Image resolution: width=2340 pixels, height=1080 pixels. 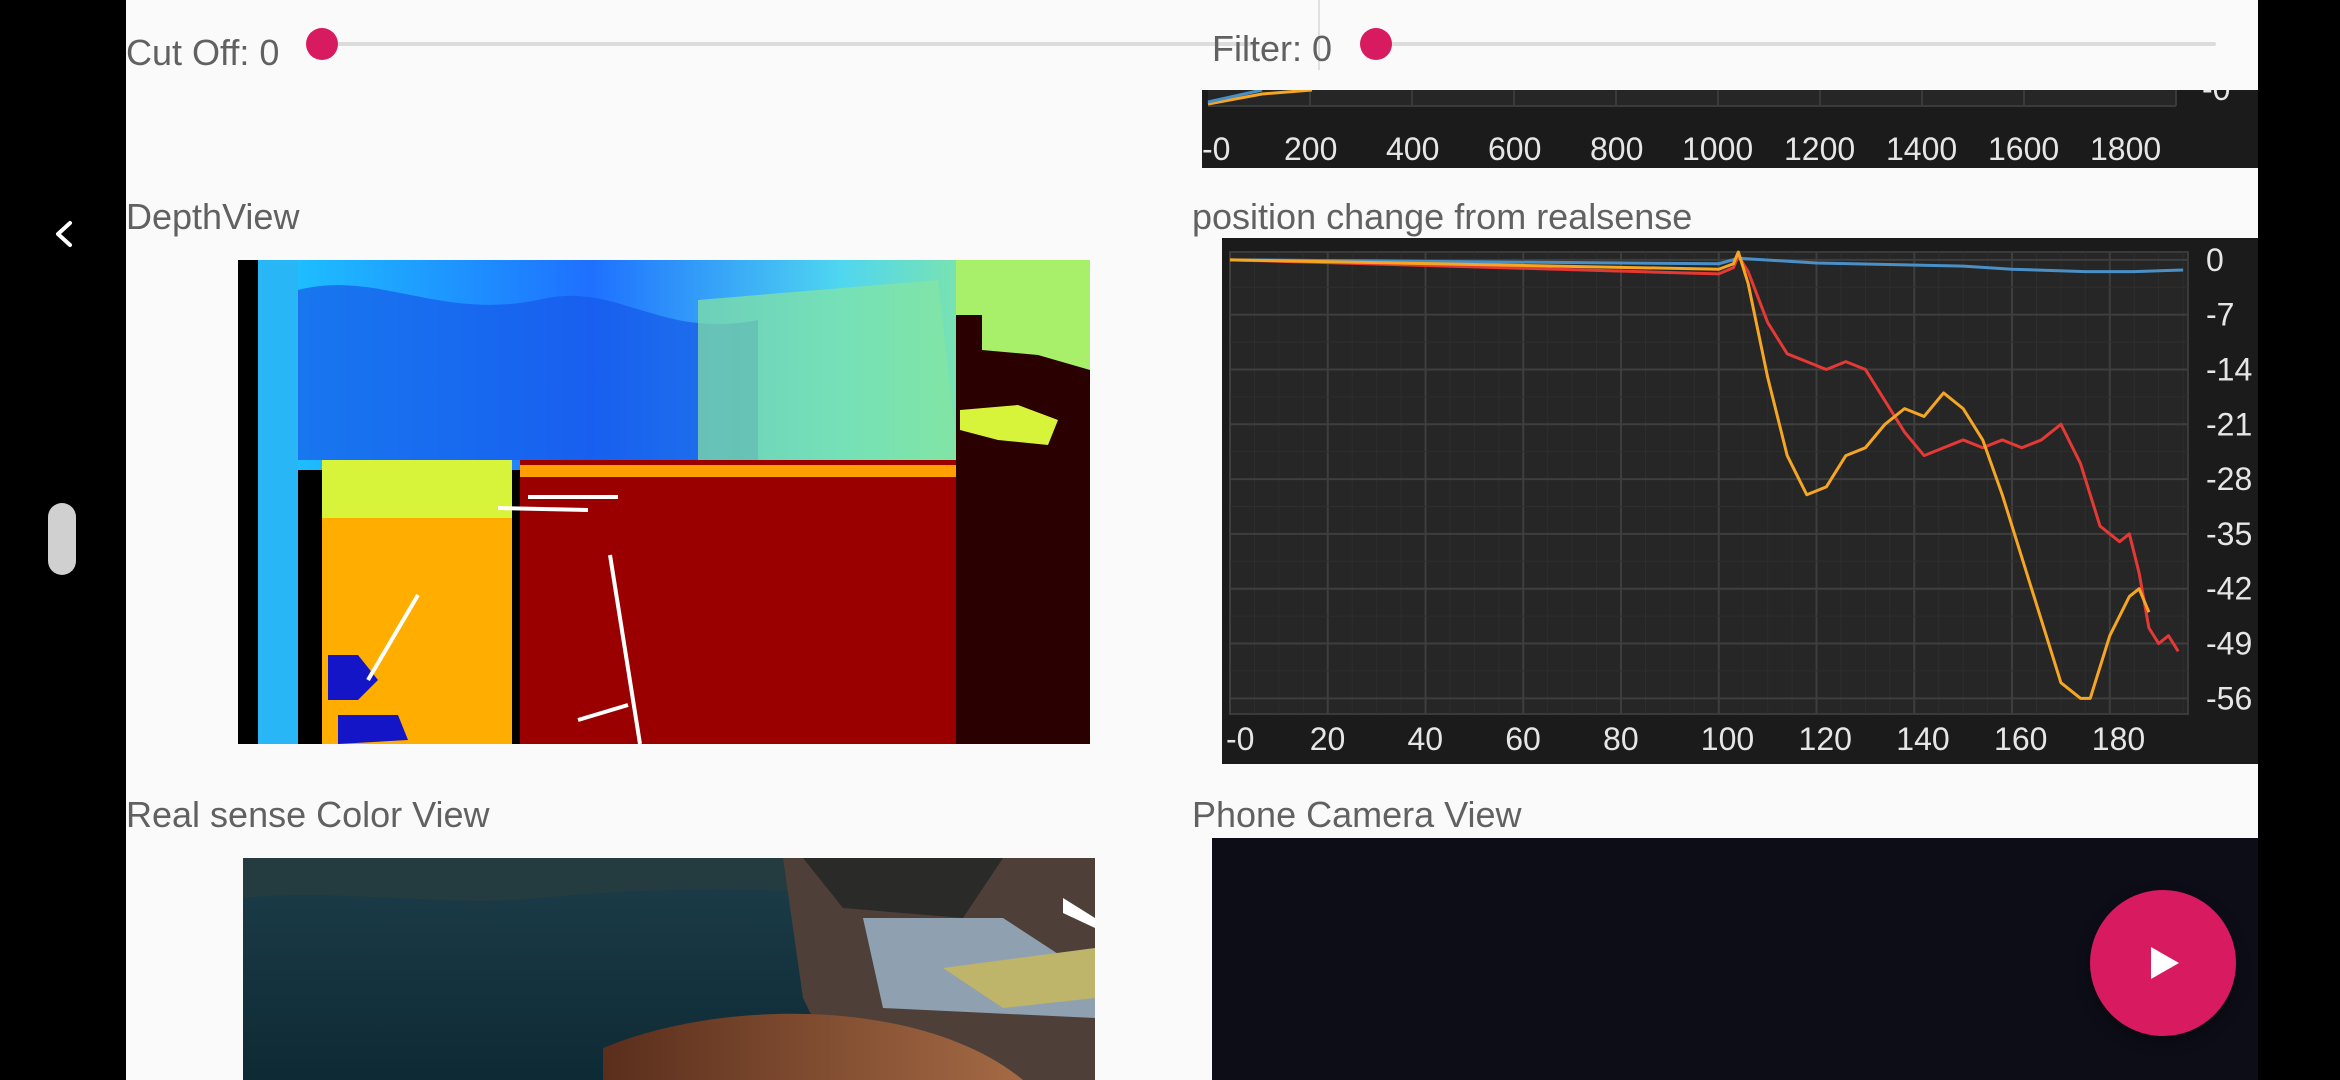 What do you see at coordinates (2020, 739) in the screenshot?
I see `x-tick-label: 160` at bounding box center [2020, 739].